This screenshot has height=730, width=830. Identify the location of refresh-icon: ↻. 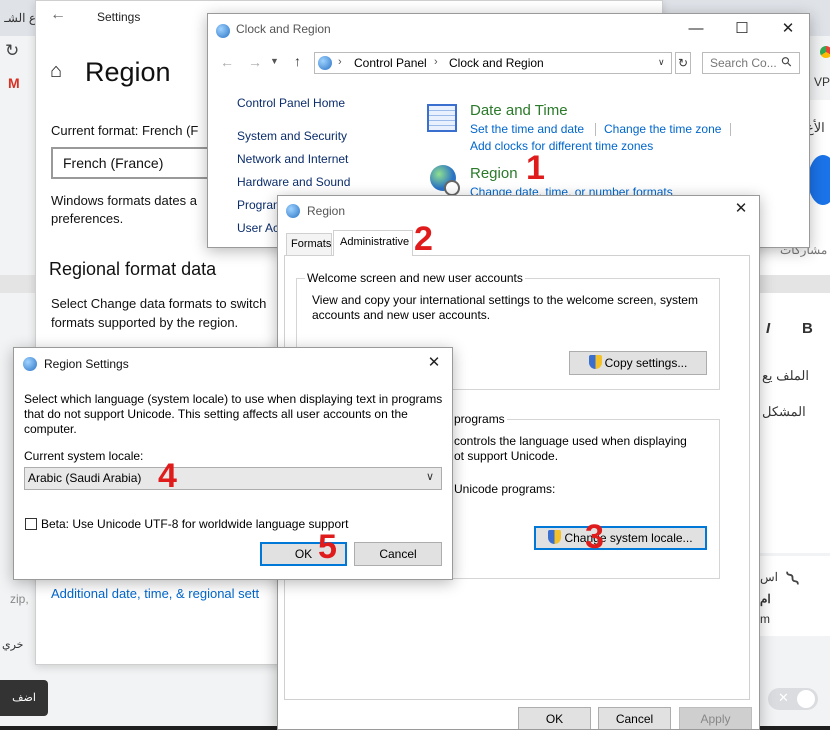
(683, 63).